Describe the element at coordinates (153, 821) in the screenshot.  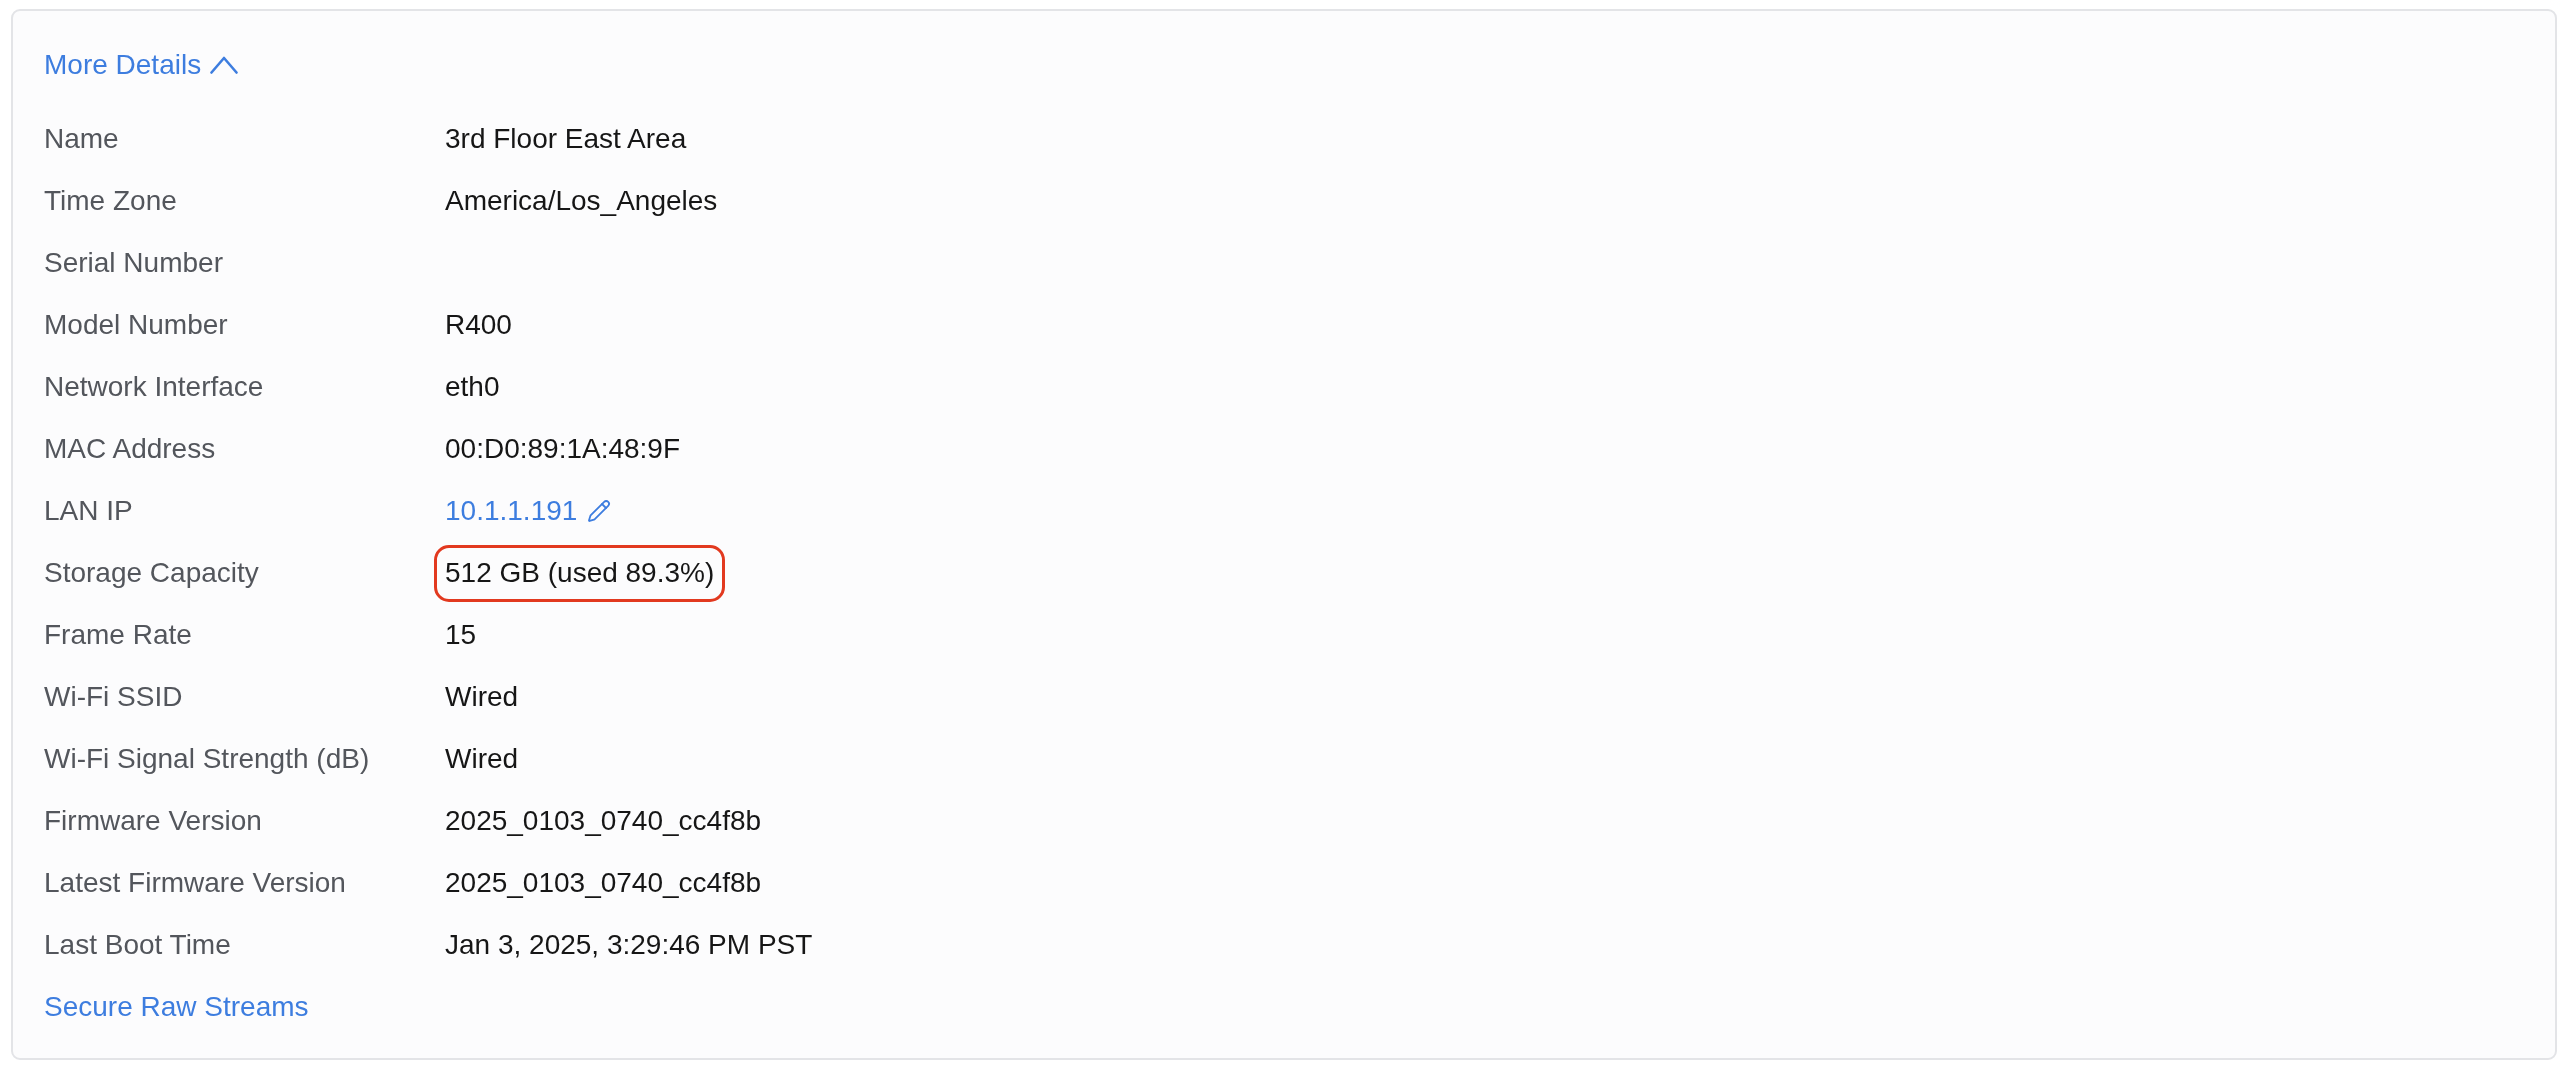
I see `field-label: Firmware Version` at that location.